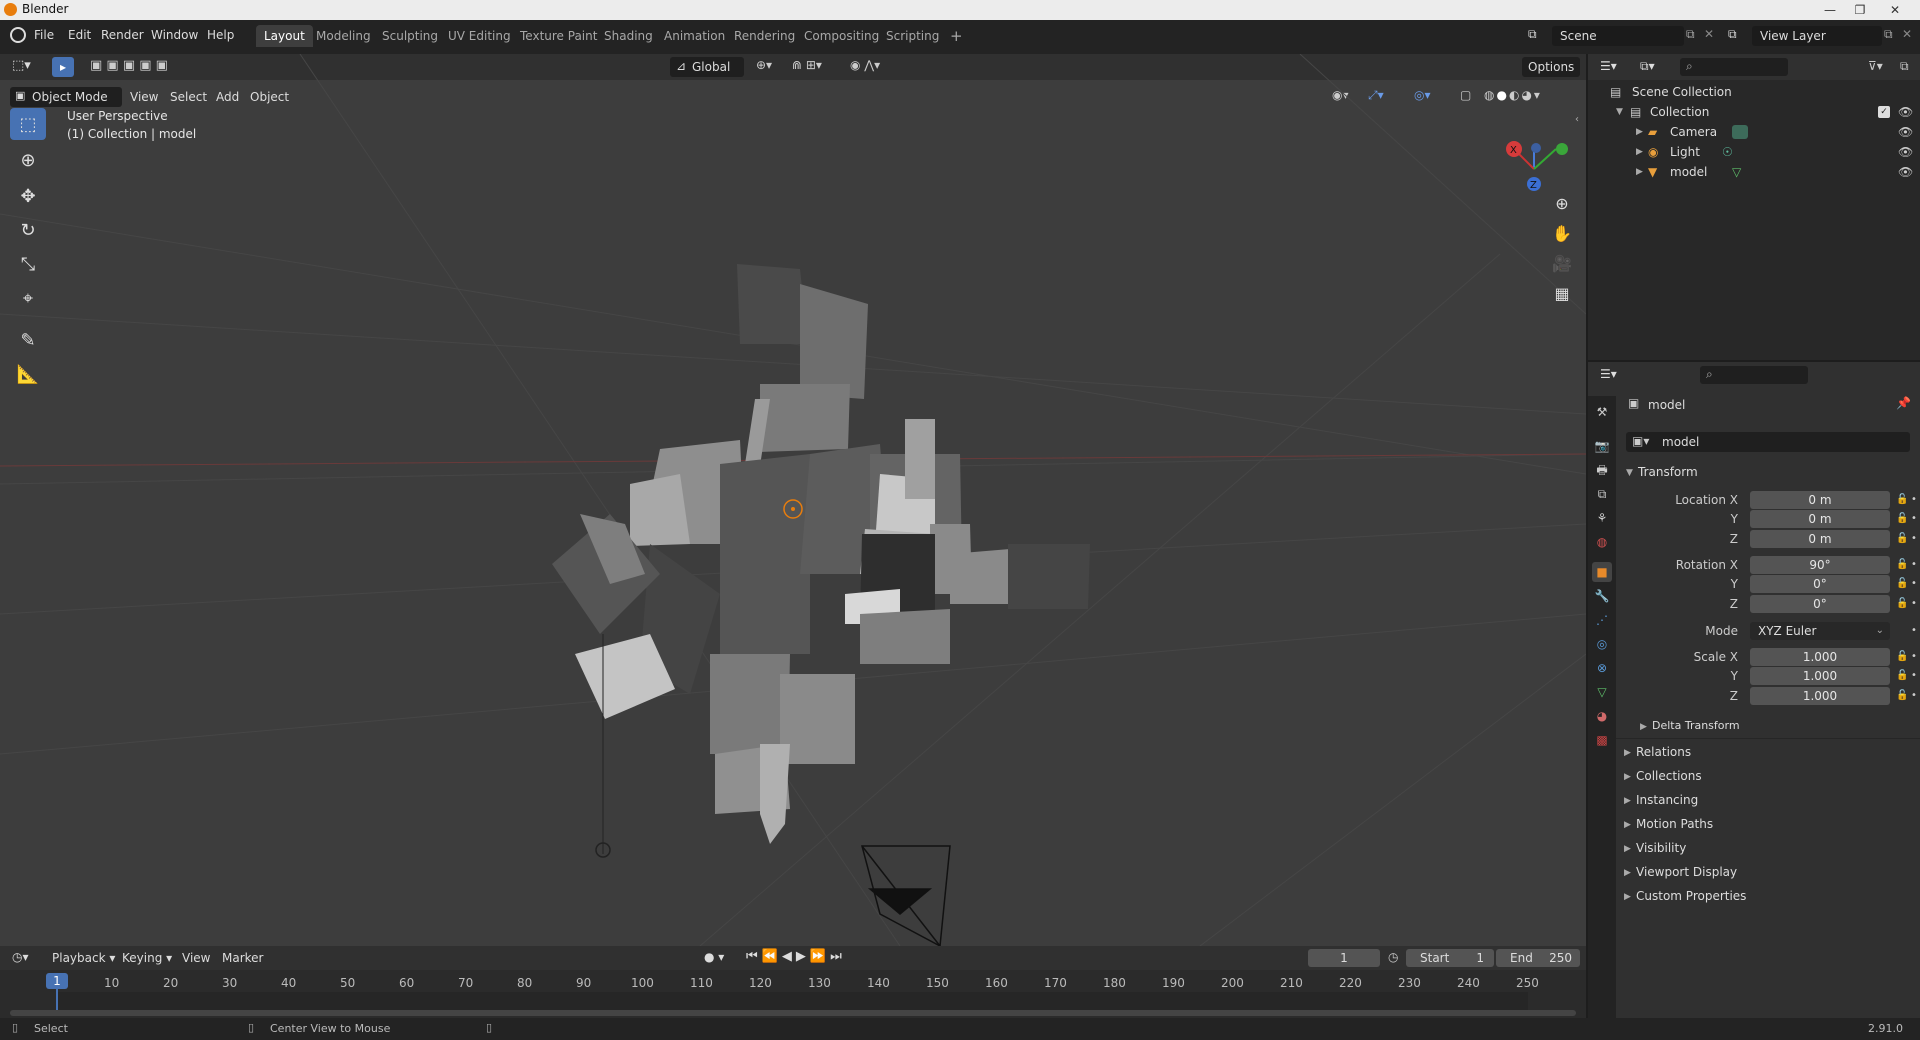 The height and width of the screenshot is (1040, 1920). Describe the element at coordinates (1602, 446) in the screenshot. I see `render-tab-icon: 📷` at that location.